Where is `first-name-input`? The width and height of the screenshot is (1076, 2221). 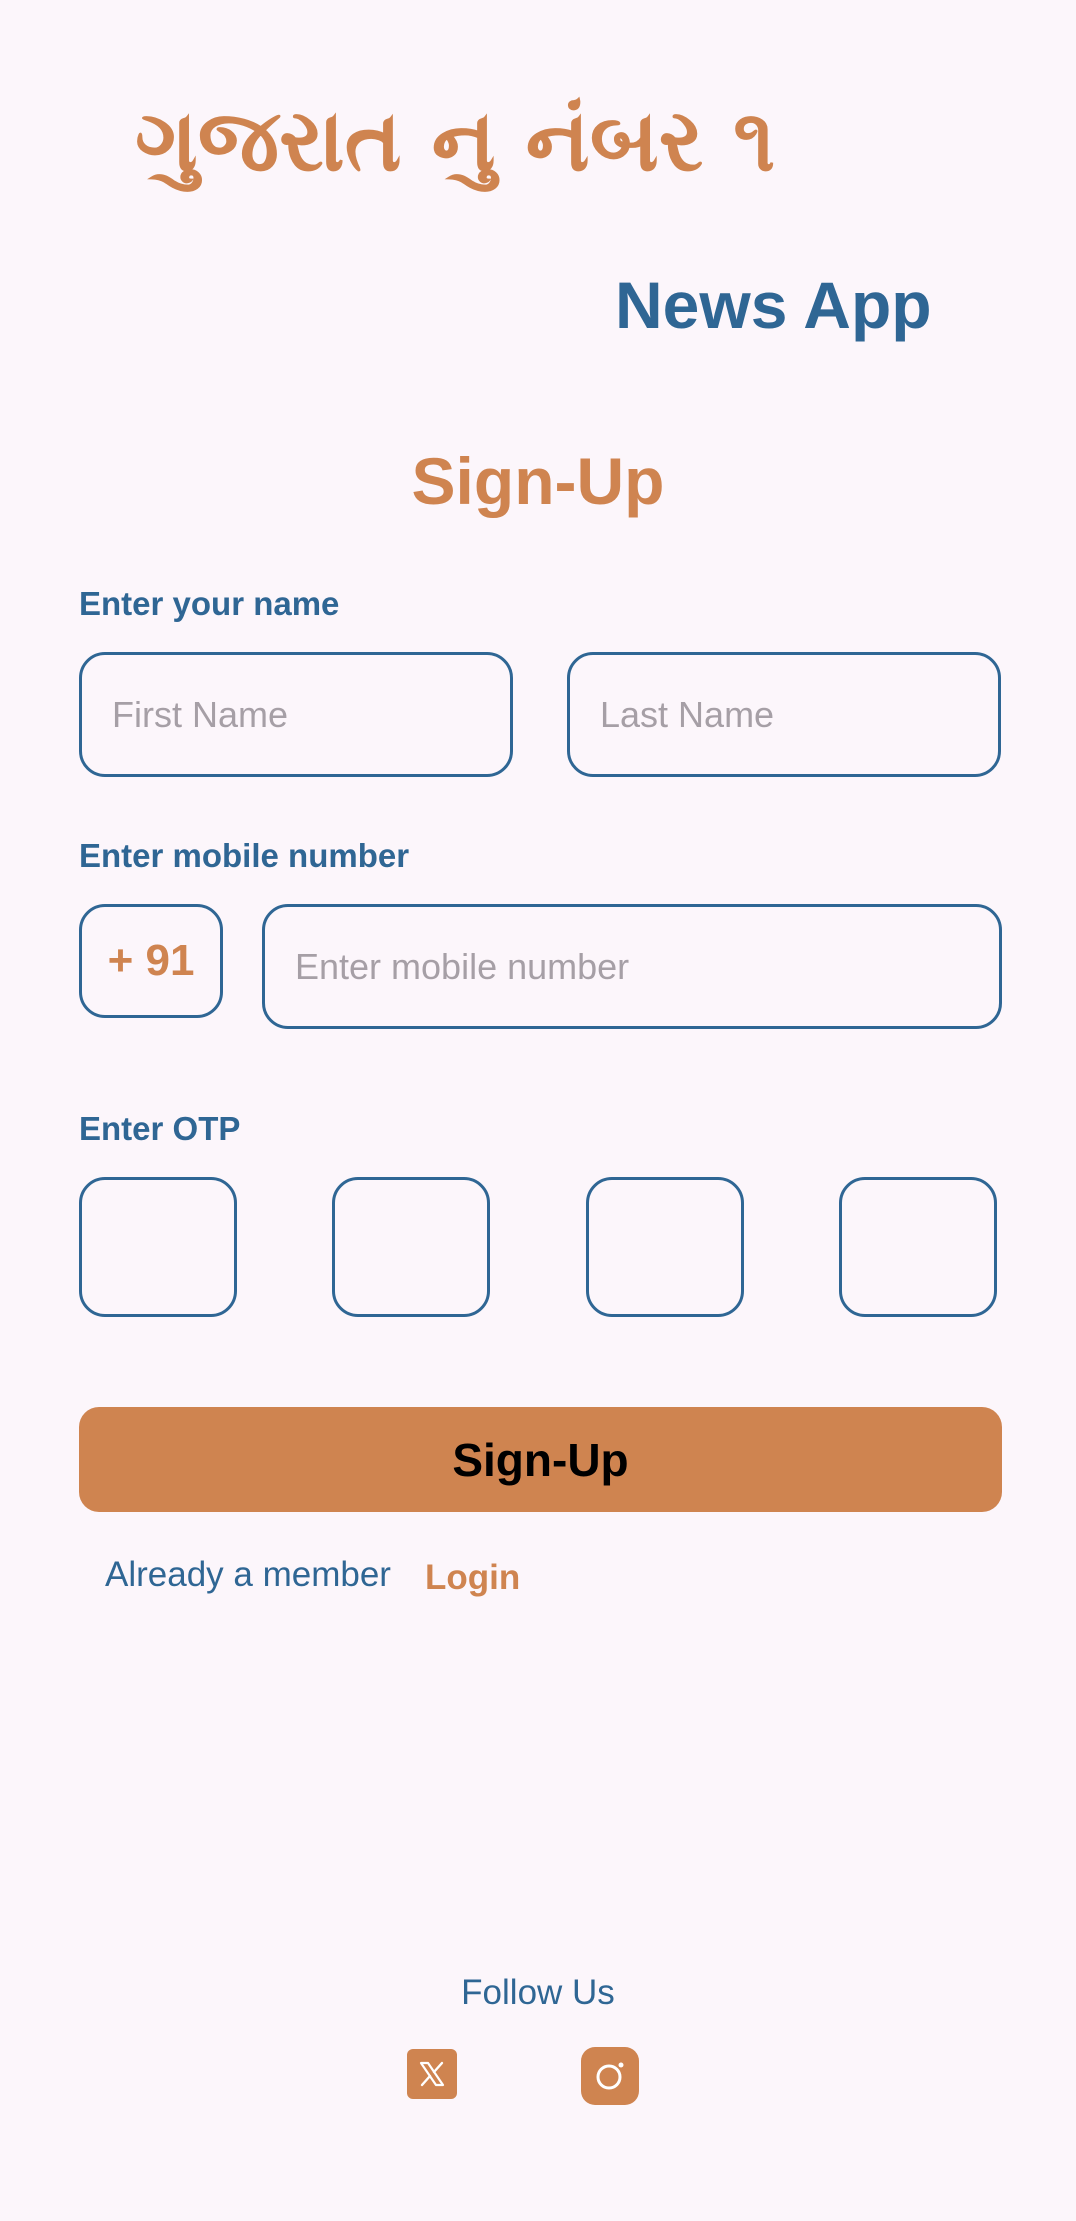
first-name-input is located at coordinates (296, 714).